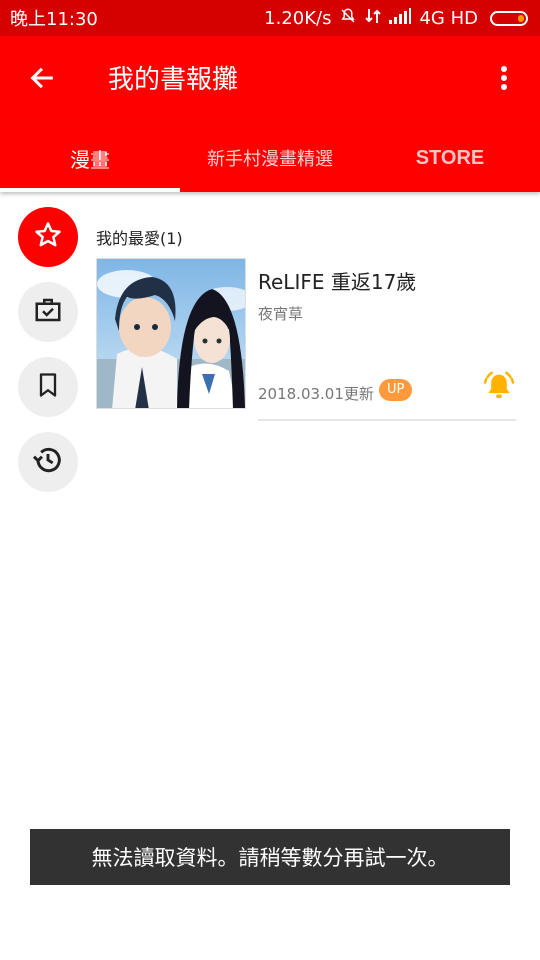 Image resolution: width=540 pixels, height=960 pixels. I want to click on tab-newbie-picks: 新手村漫畫精選, so click(270, 158).